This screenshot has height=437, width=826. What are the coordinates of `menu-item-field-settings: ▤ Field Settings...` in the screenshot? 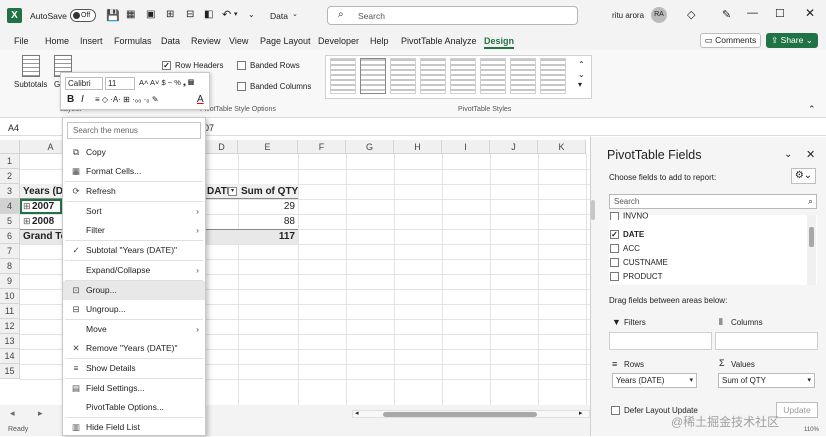 It's located at (134, 388).